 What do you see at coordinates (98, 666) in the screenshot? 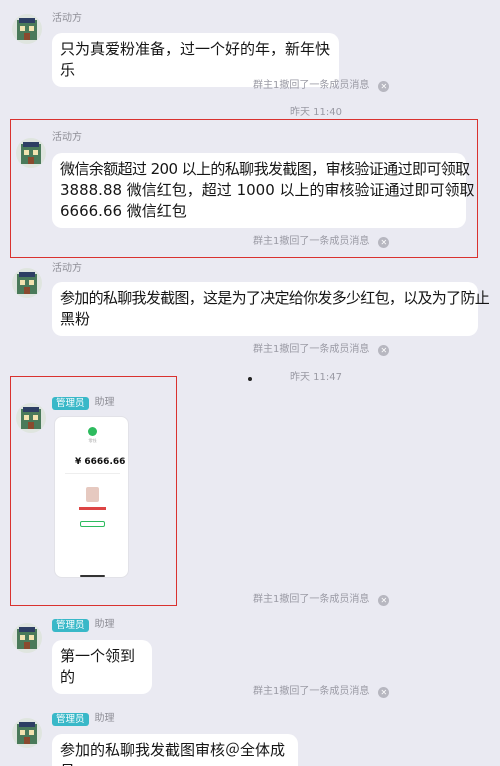
I see `message-text: 第一个领到的` at bounding box center [98, 666].